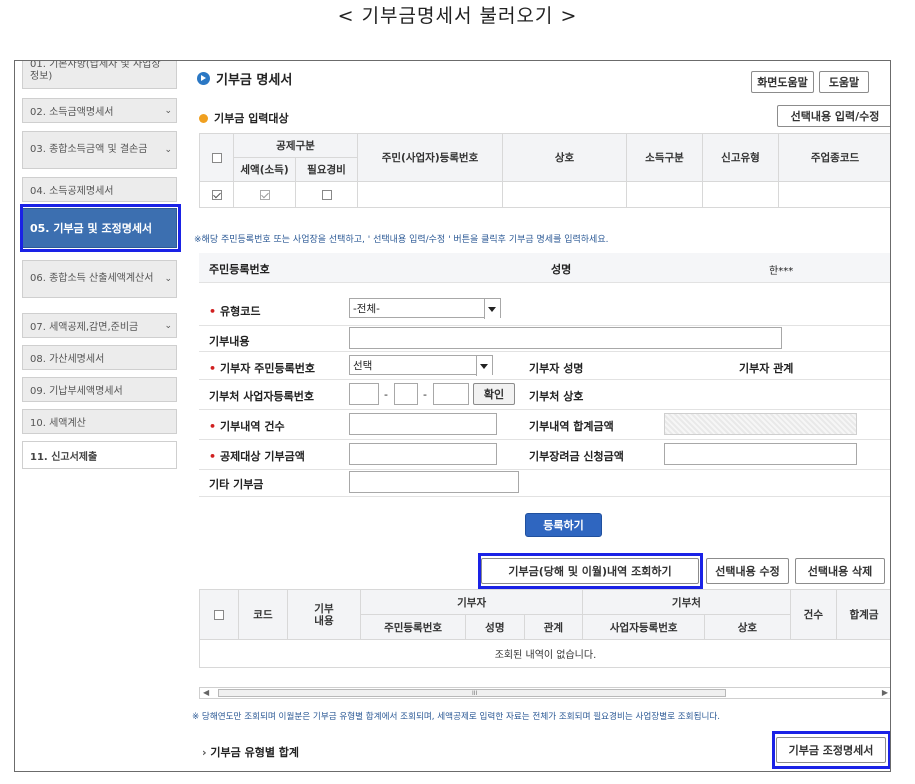 The image size is (915, 784). Describe the element at coordinates (239, 269) in the screenshot. I see `resident-no-label: 주민등록번호` at that location.